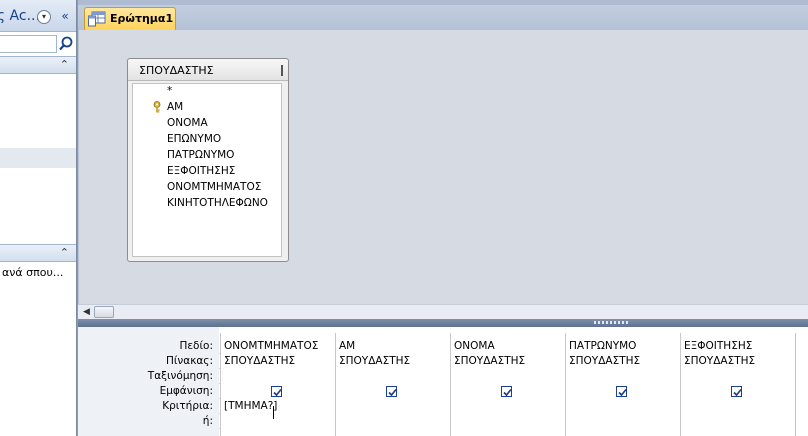  Describe the element at coordinates (622, 384) in the screenshot. I see `grid-column: ΠΑΤΡΩΝΥΜΟ ΣΠΟΥΔΑΣΤΗΣ` at that location.